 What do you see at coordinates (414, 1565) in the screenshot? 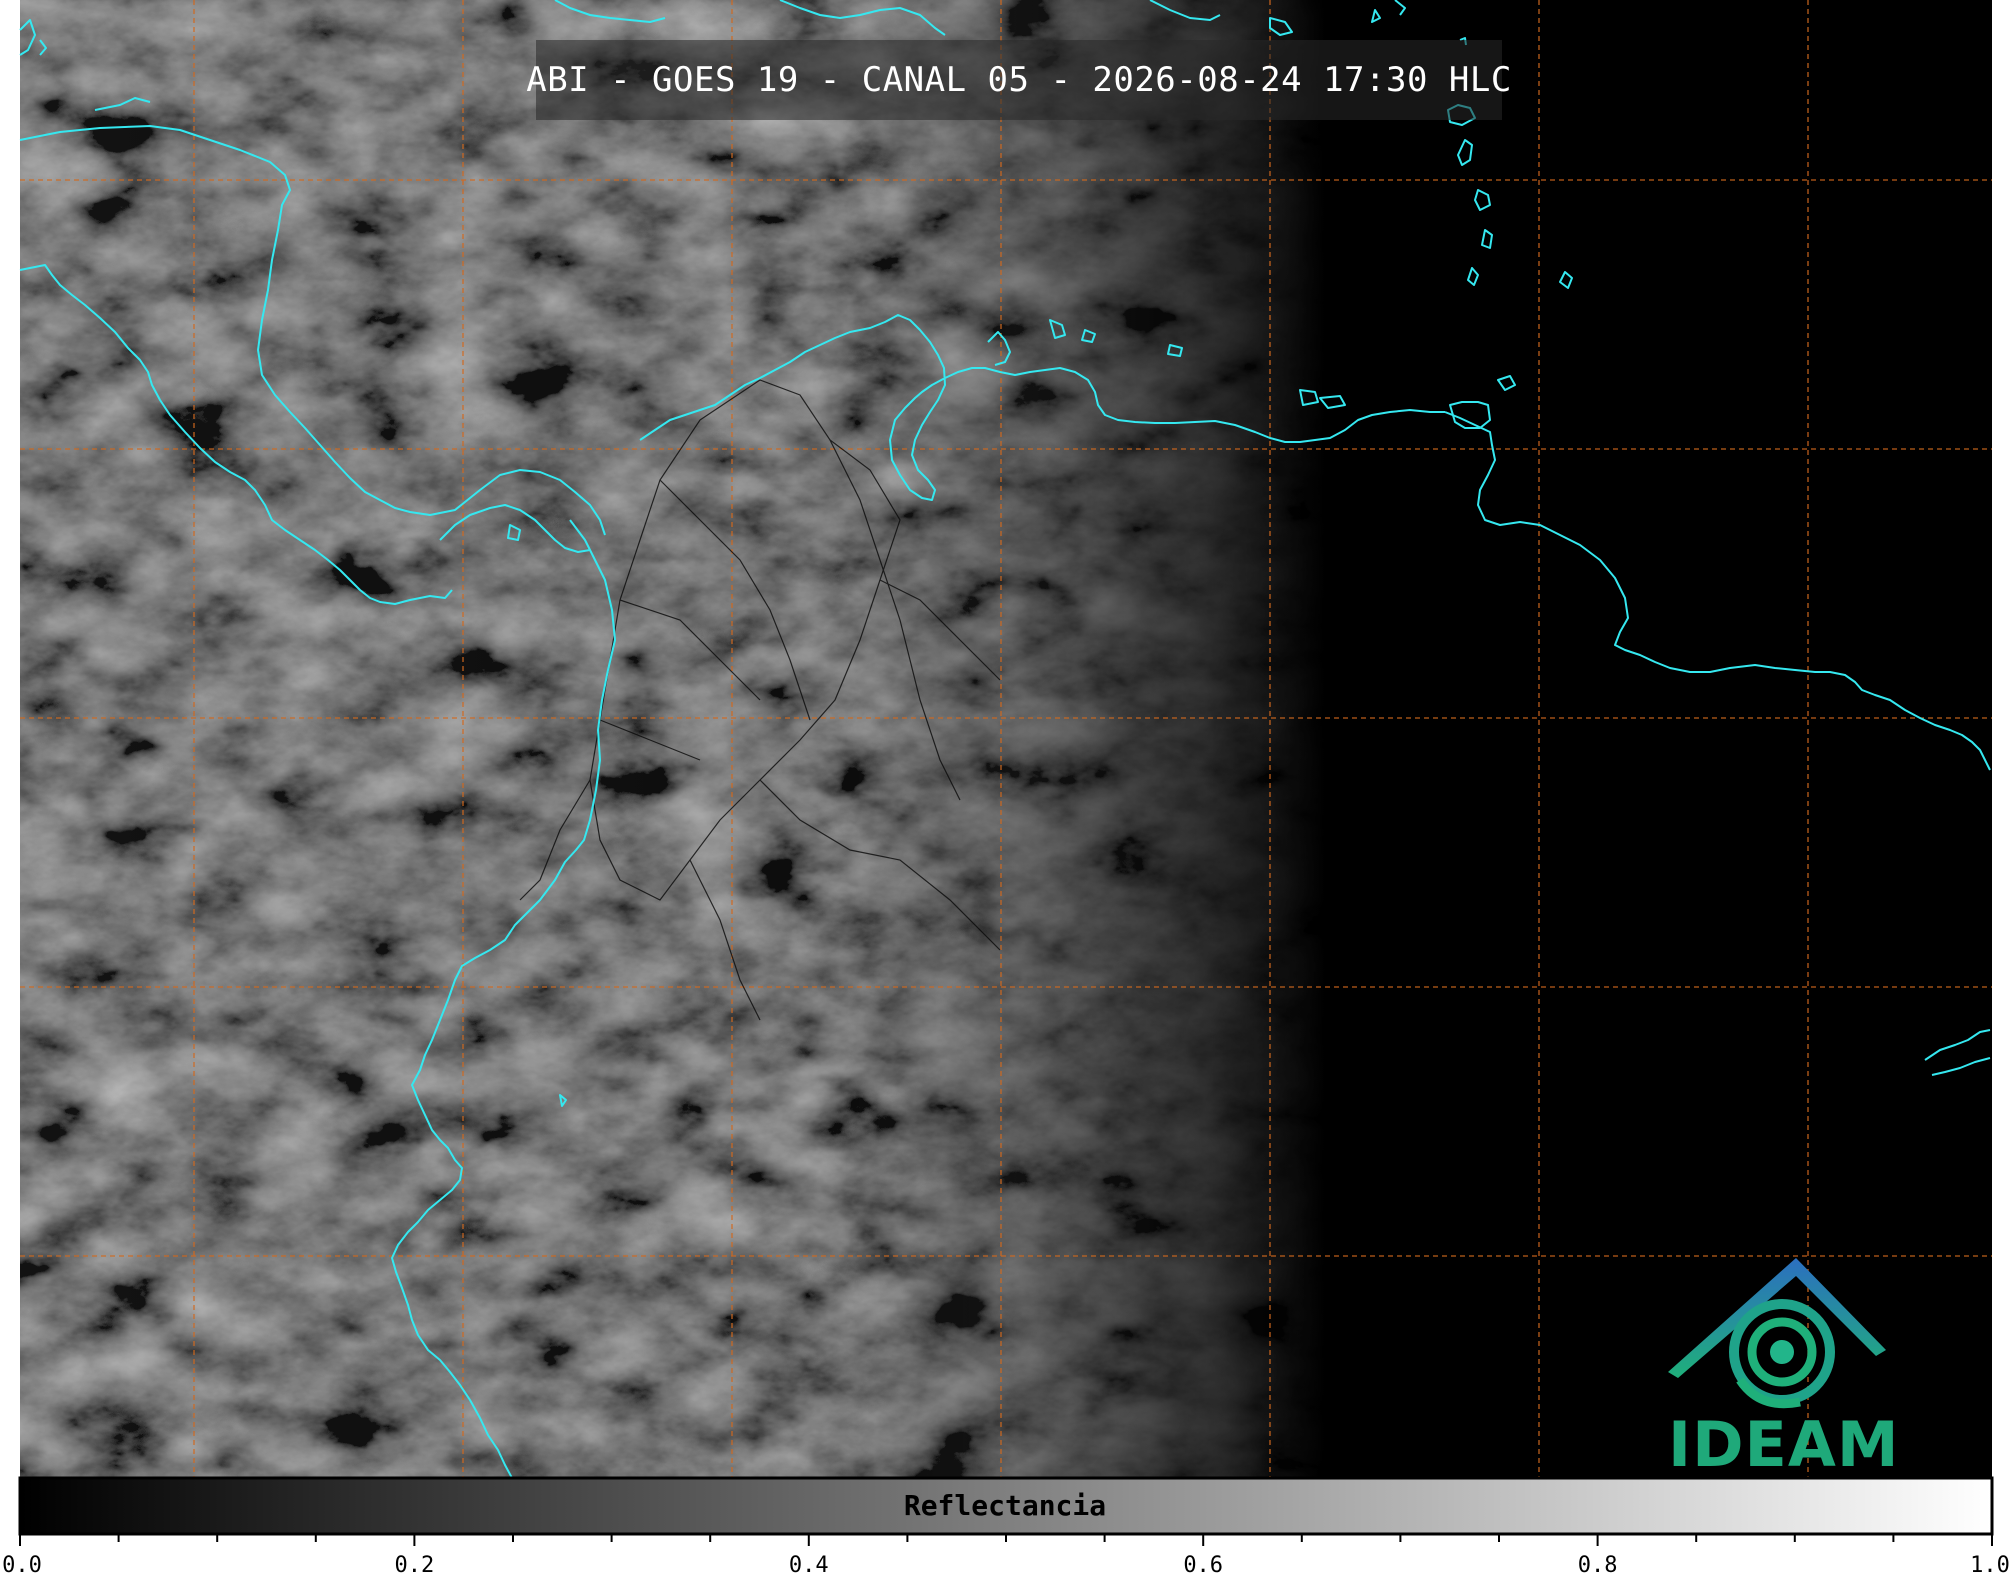
I see `colorbar-tick-label: 0.2` at bounding box center [414, 1565].